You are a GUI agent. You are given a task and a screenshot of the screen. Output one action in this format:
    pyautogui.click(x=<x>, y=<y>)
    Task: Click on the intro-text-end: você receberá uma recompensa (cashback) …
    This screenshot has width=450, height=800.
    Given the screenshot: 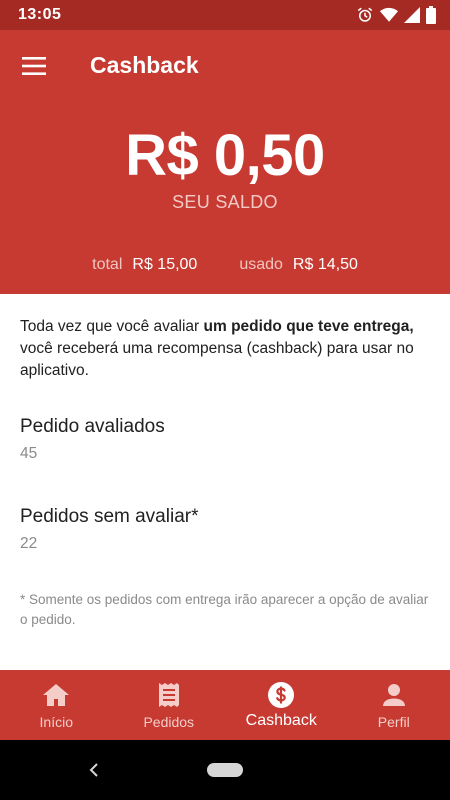 What is the action you would take?
    pyautogui.click(x=217, y=359)
    